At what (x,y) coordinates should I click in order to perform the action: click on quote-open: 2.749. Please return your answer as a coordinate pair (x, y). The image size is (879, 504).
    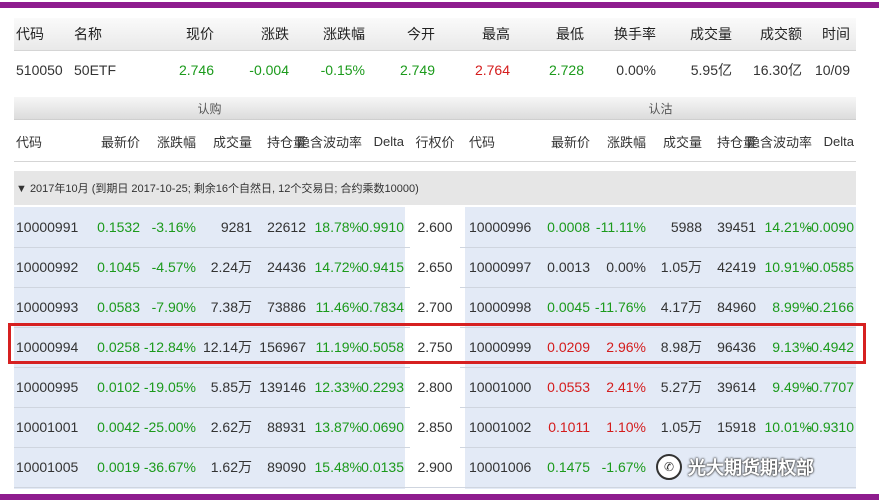
    Looking at the image, I should click on (417, 70).